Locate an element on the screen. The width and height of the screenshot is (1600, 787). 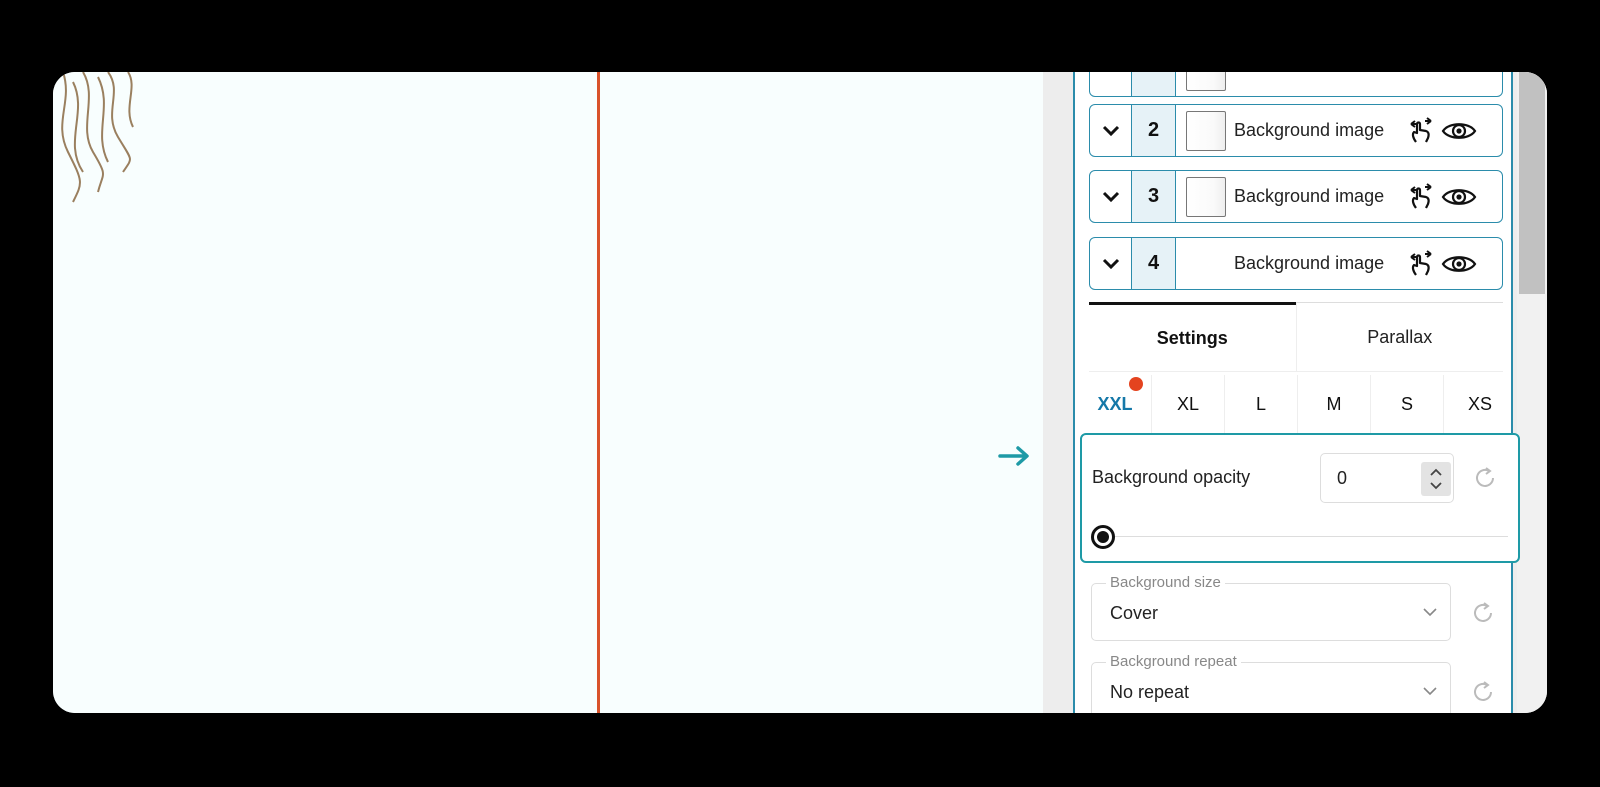
background-size-value: Cover is located at coordinates (1134, 613).